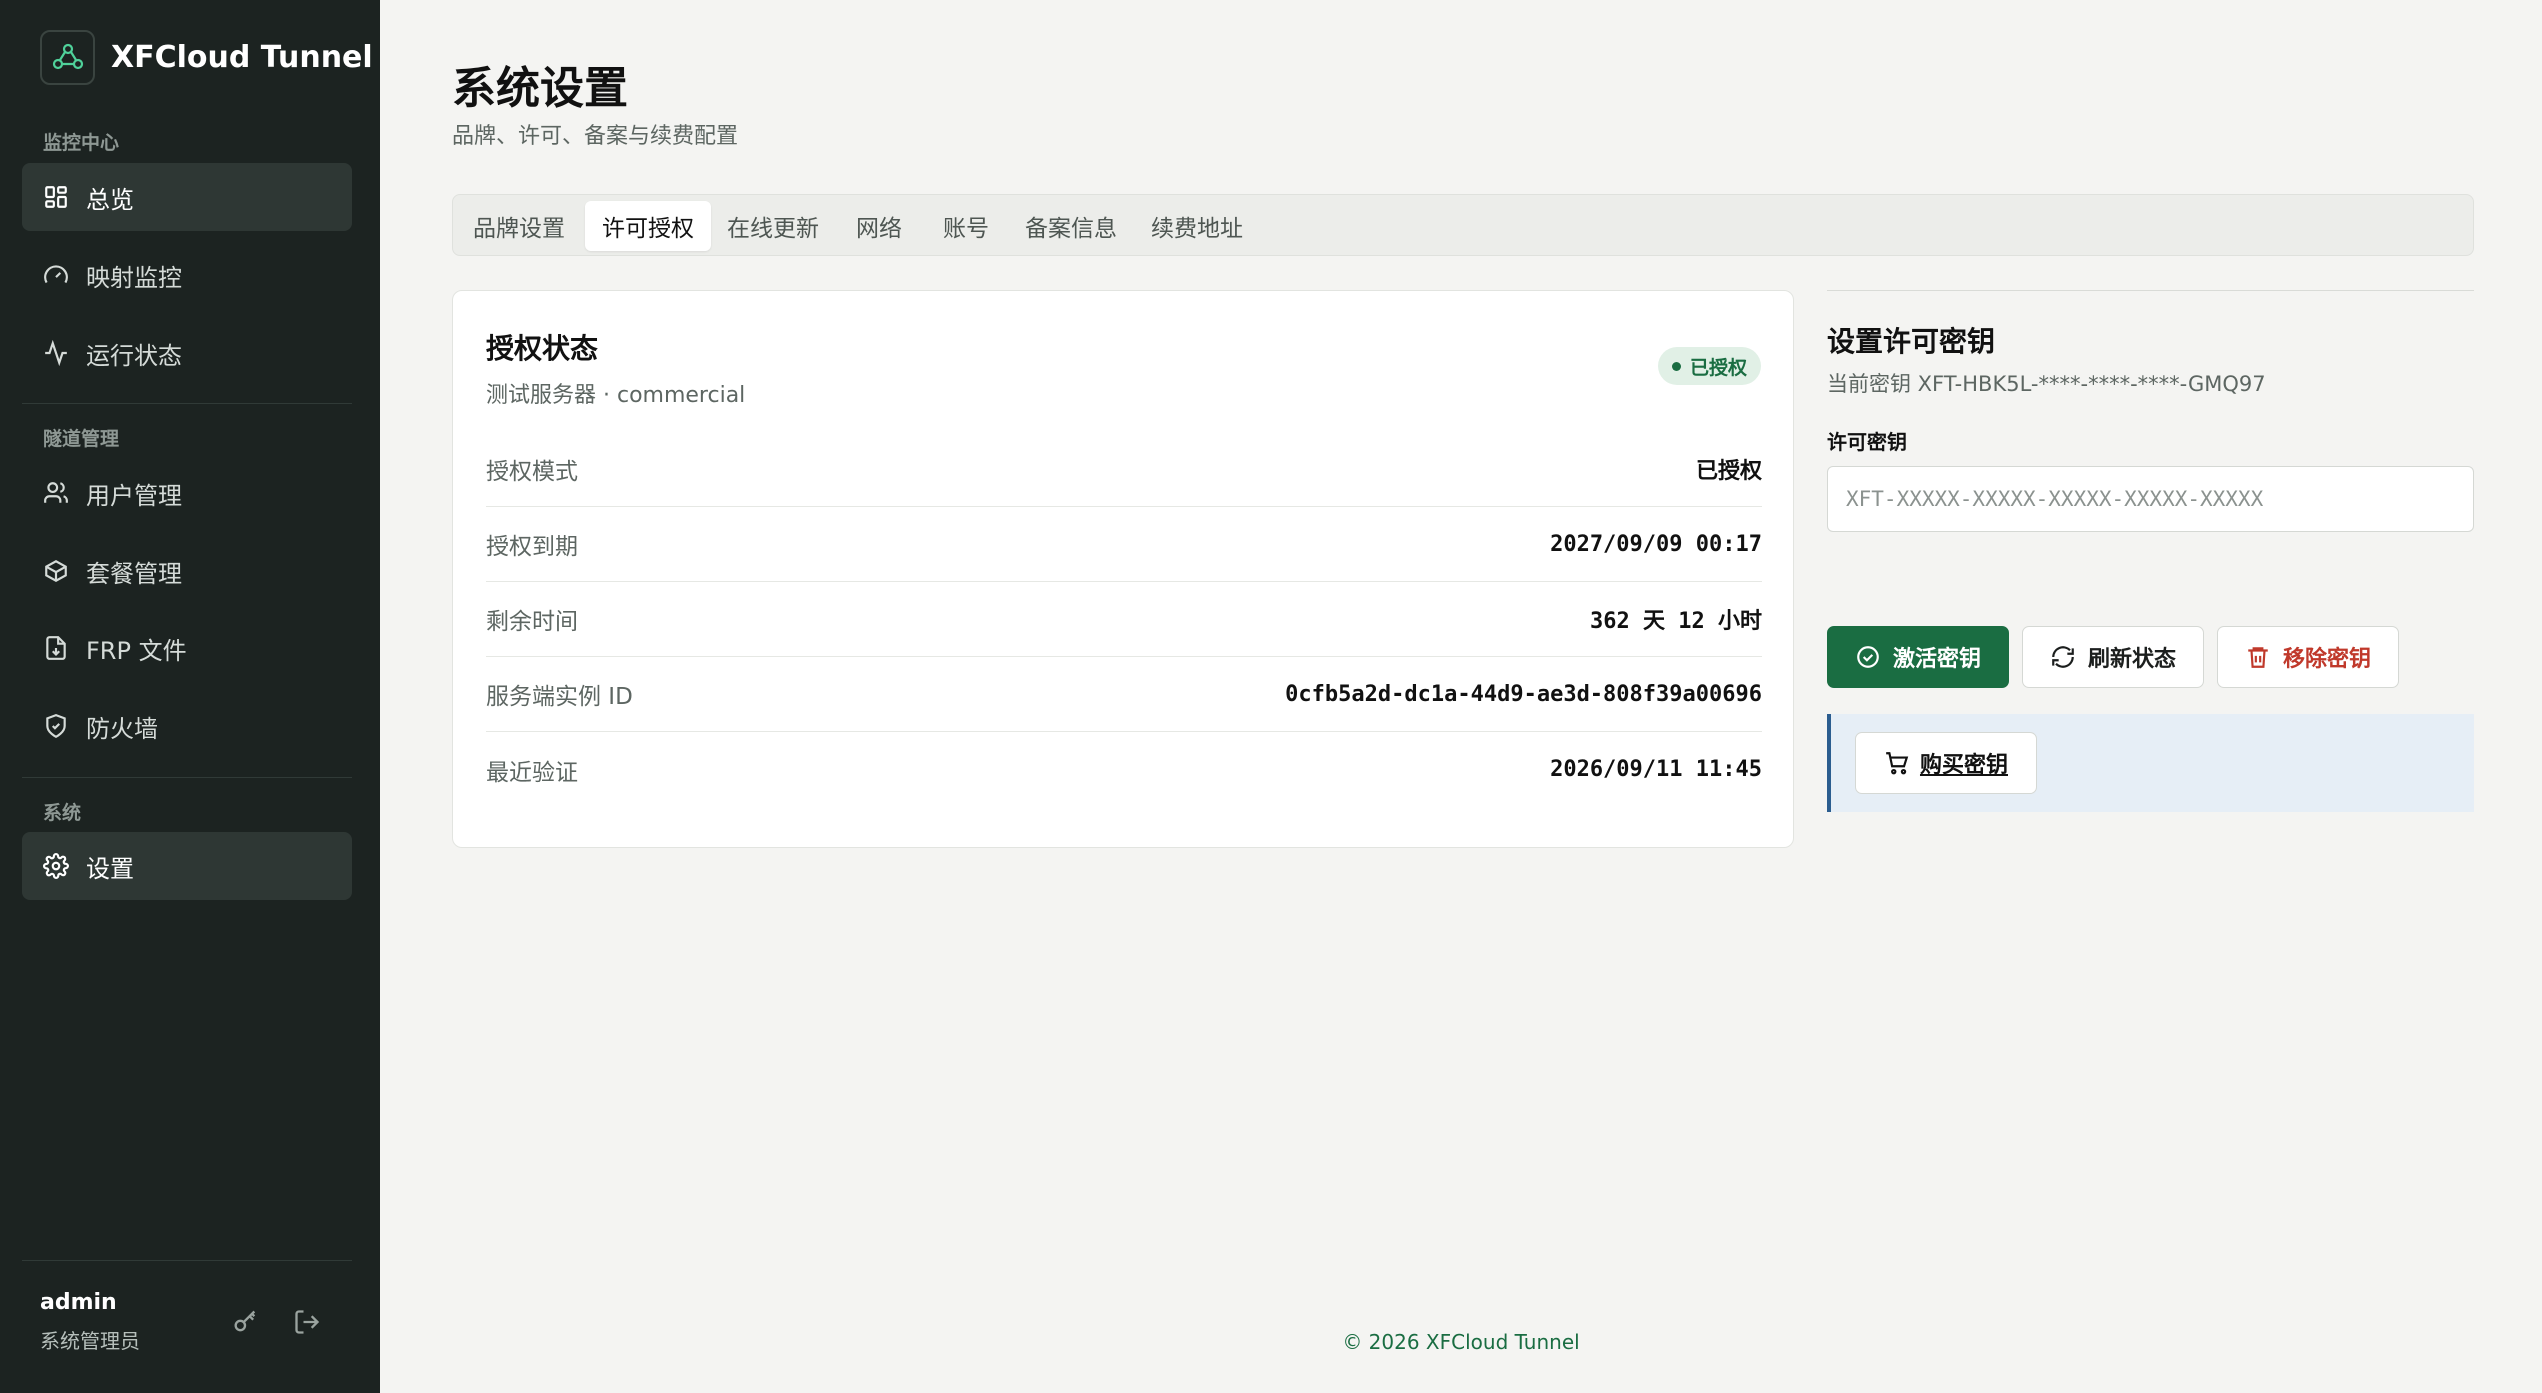 The height and width of the screenshot is (1393, 2542). What do you see at coordinates (187, 493) in the screenshot?
I see `sidebar-item-users: 用户管理` at bounding box center [187, 493].